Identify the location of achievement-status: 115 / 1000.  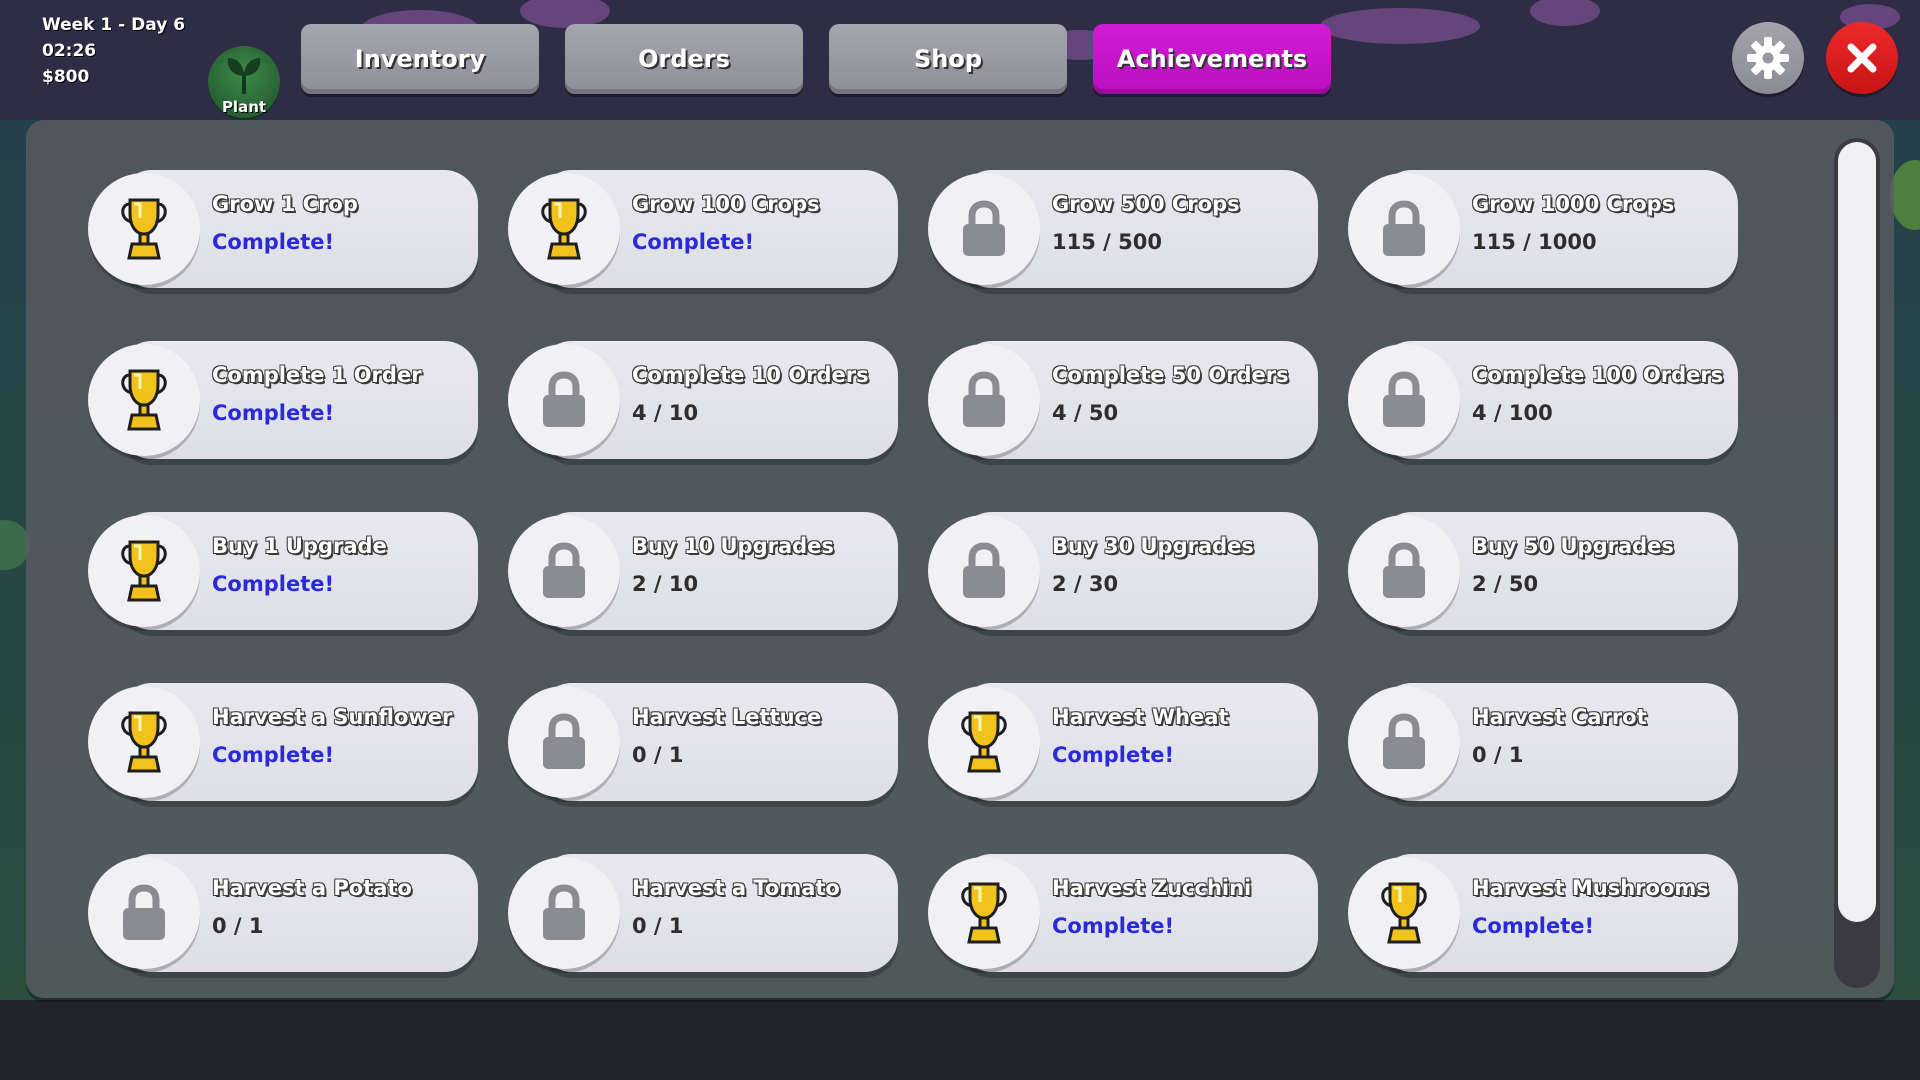
(1534, 242).